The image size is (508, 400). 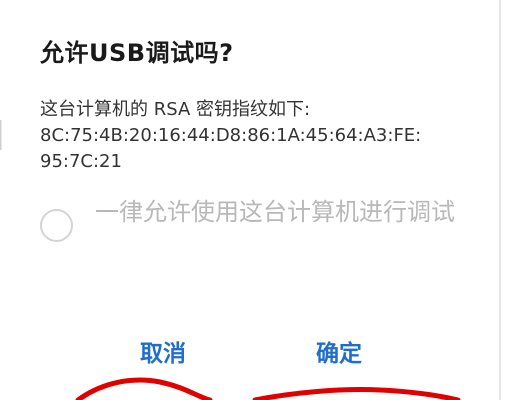 I want to click on fingerprint-intro: 这台计算机的 RSA 密钥指纹如下:, so click(x=175, y=109).